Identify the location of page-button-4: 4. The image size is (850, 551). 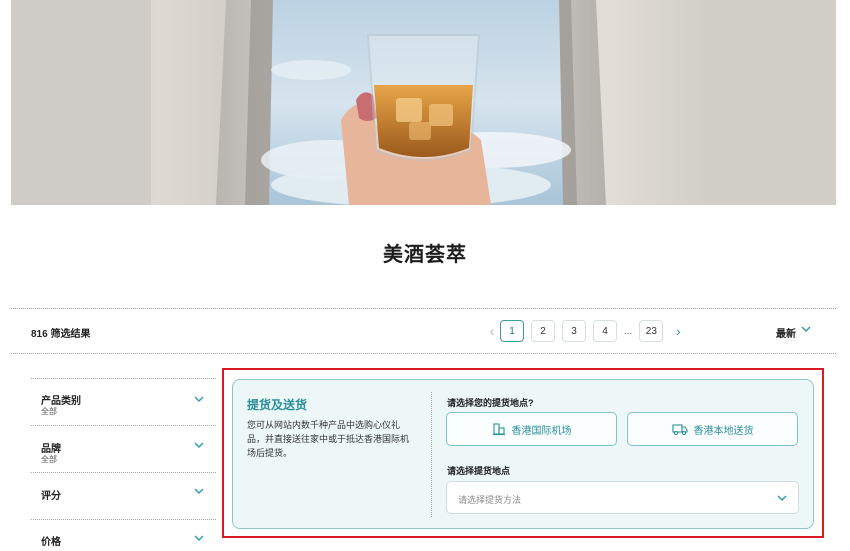
(605, 331).